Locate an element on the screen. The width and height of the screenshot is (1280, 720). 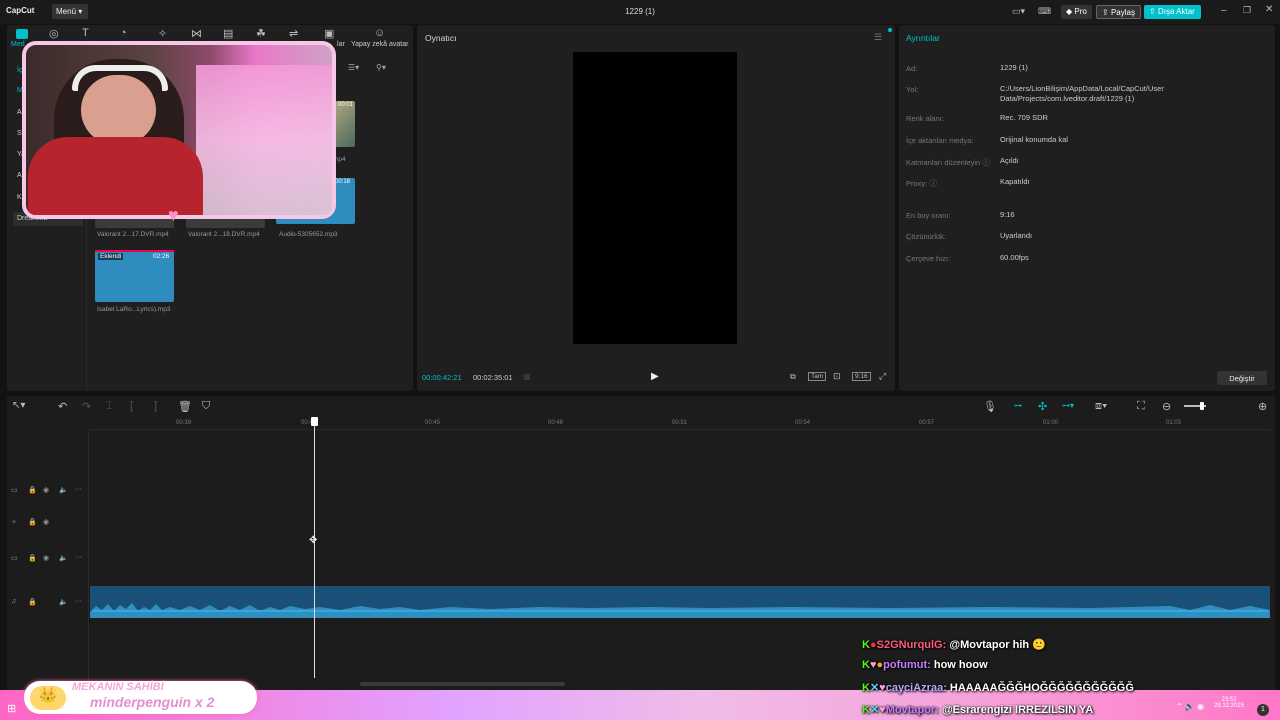
detail-label-imported-media: İçe aktarılan medya: is located at coordinates (940, 140).